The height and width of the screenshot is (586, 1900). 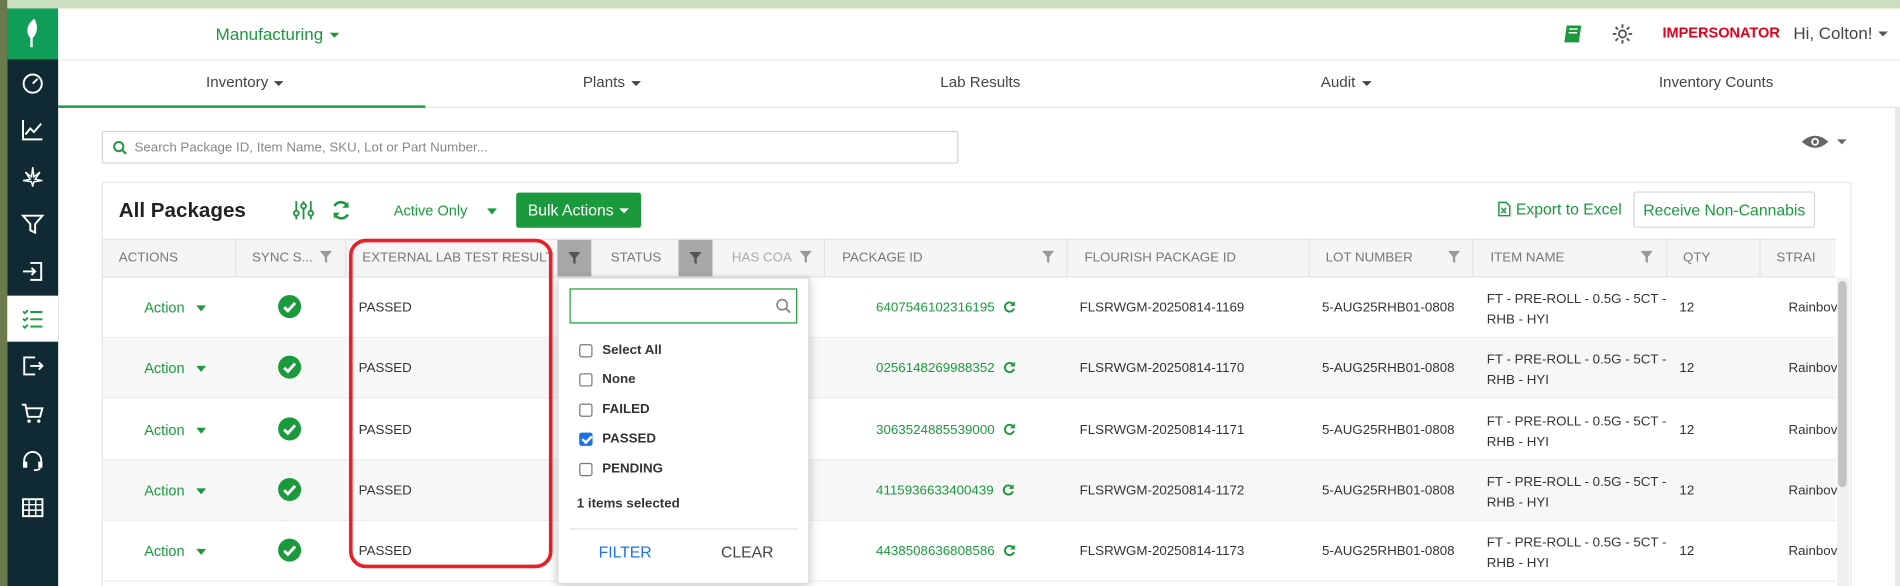 What do you see at coordinates (1574, 34) in the screenshot?
I see `book-icon` at bounding box center [1574, 34].